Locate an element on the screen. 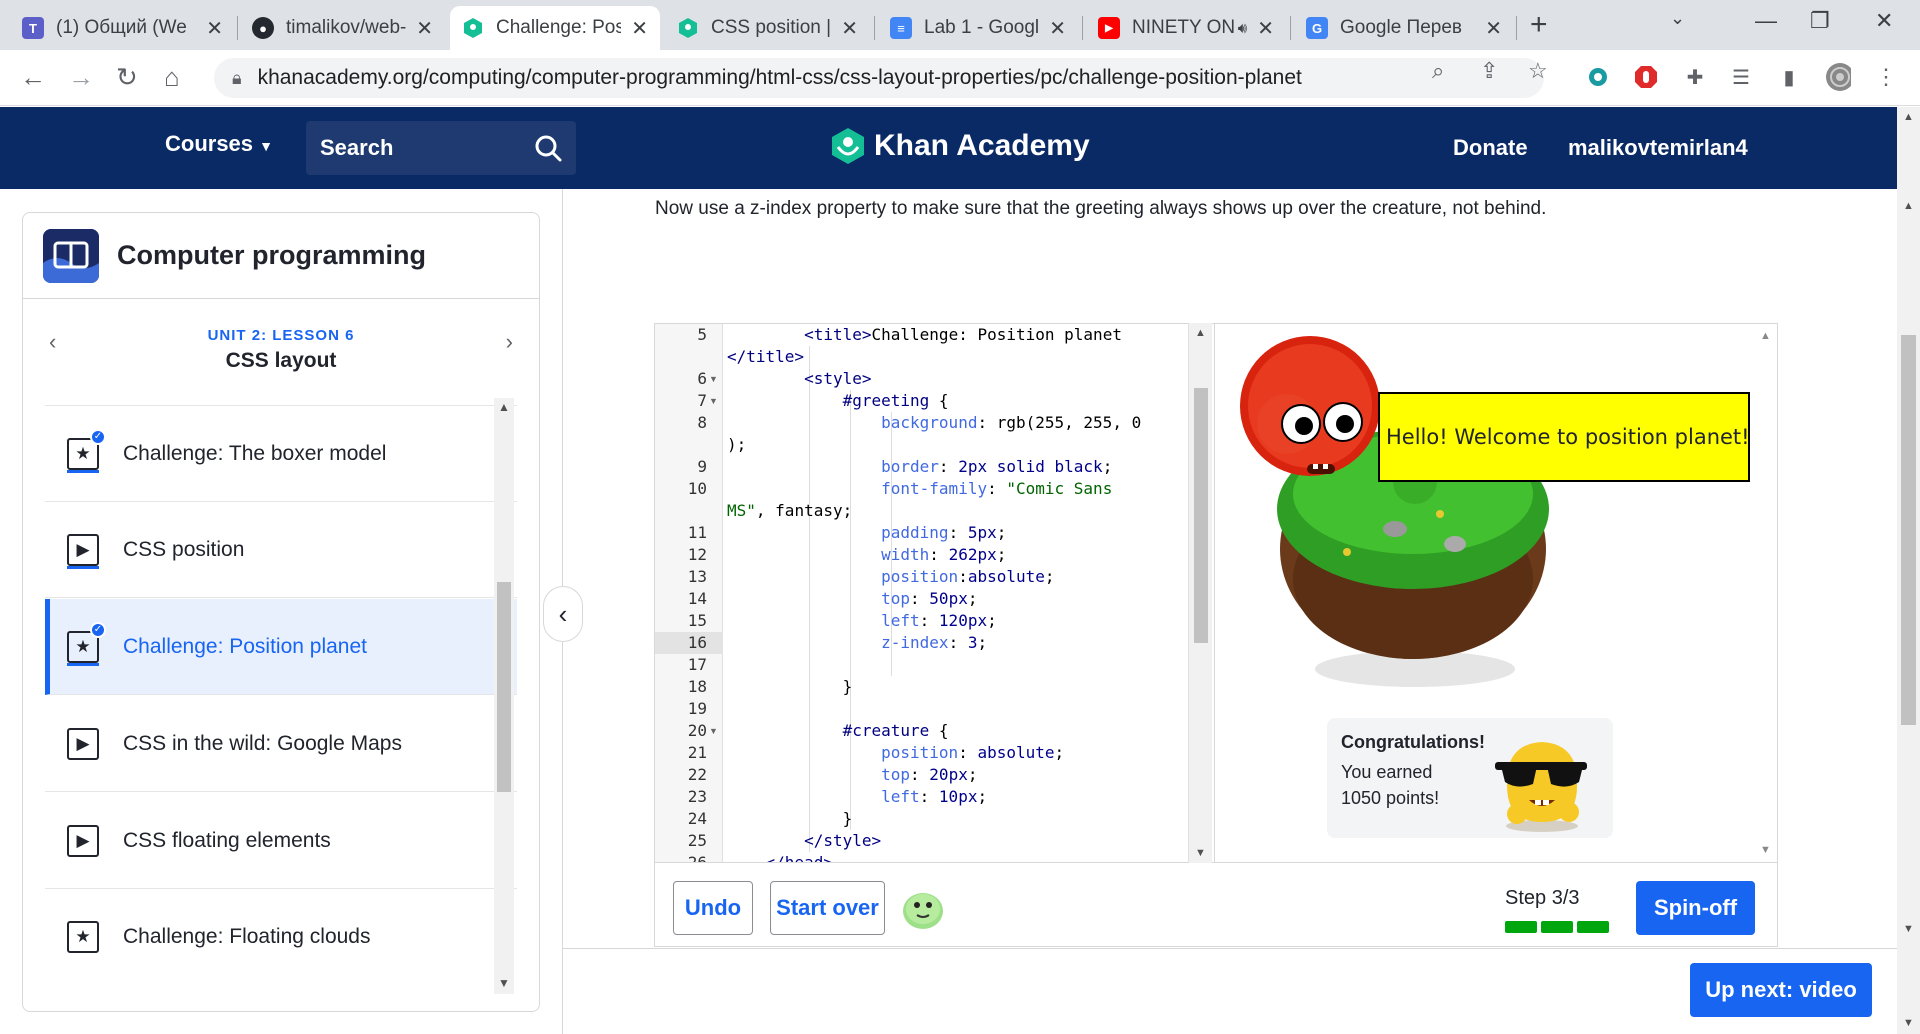 The width and height of the screenshot is (1920, 1034). chevron-right-icon: › is located at coordinates (509, 342).